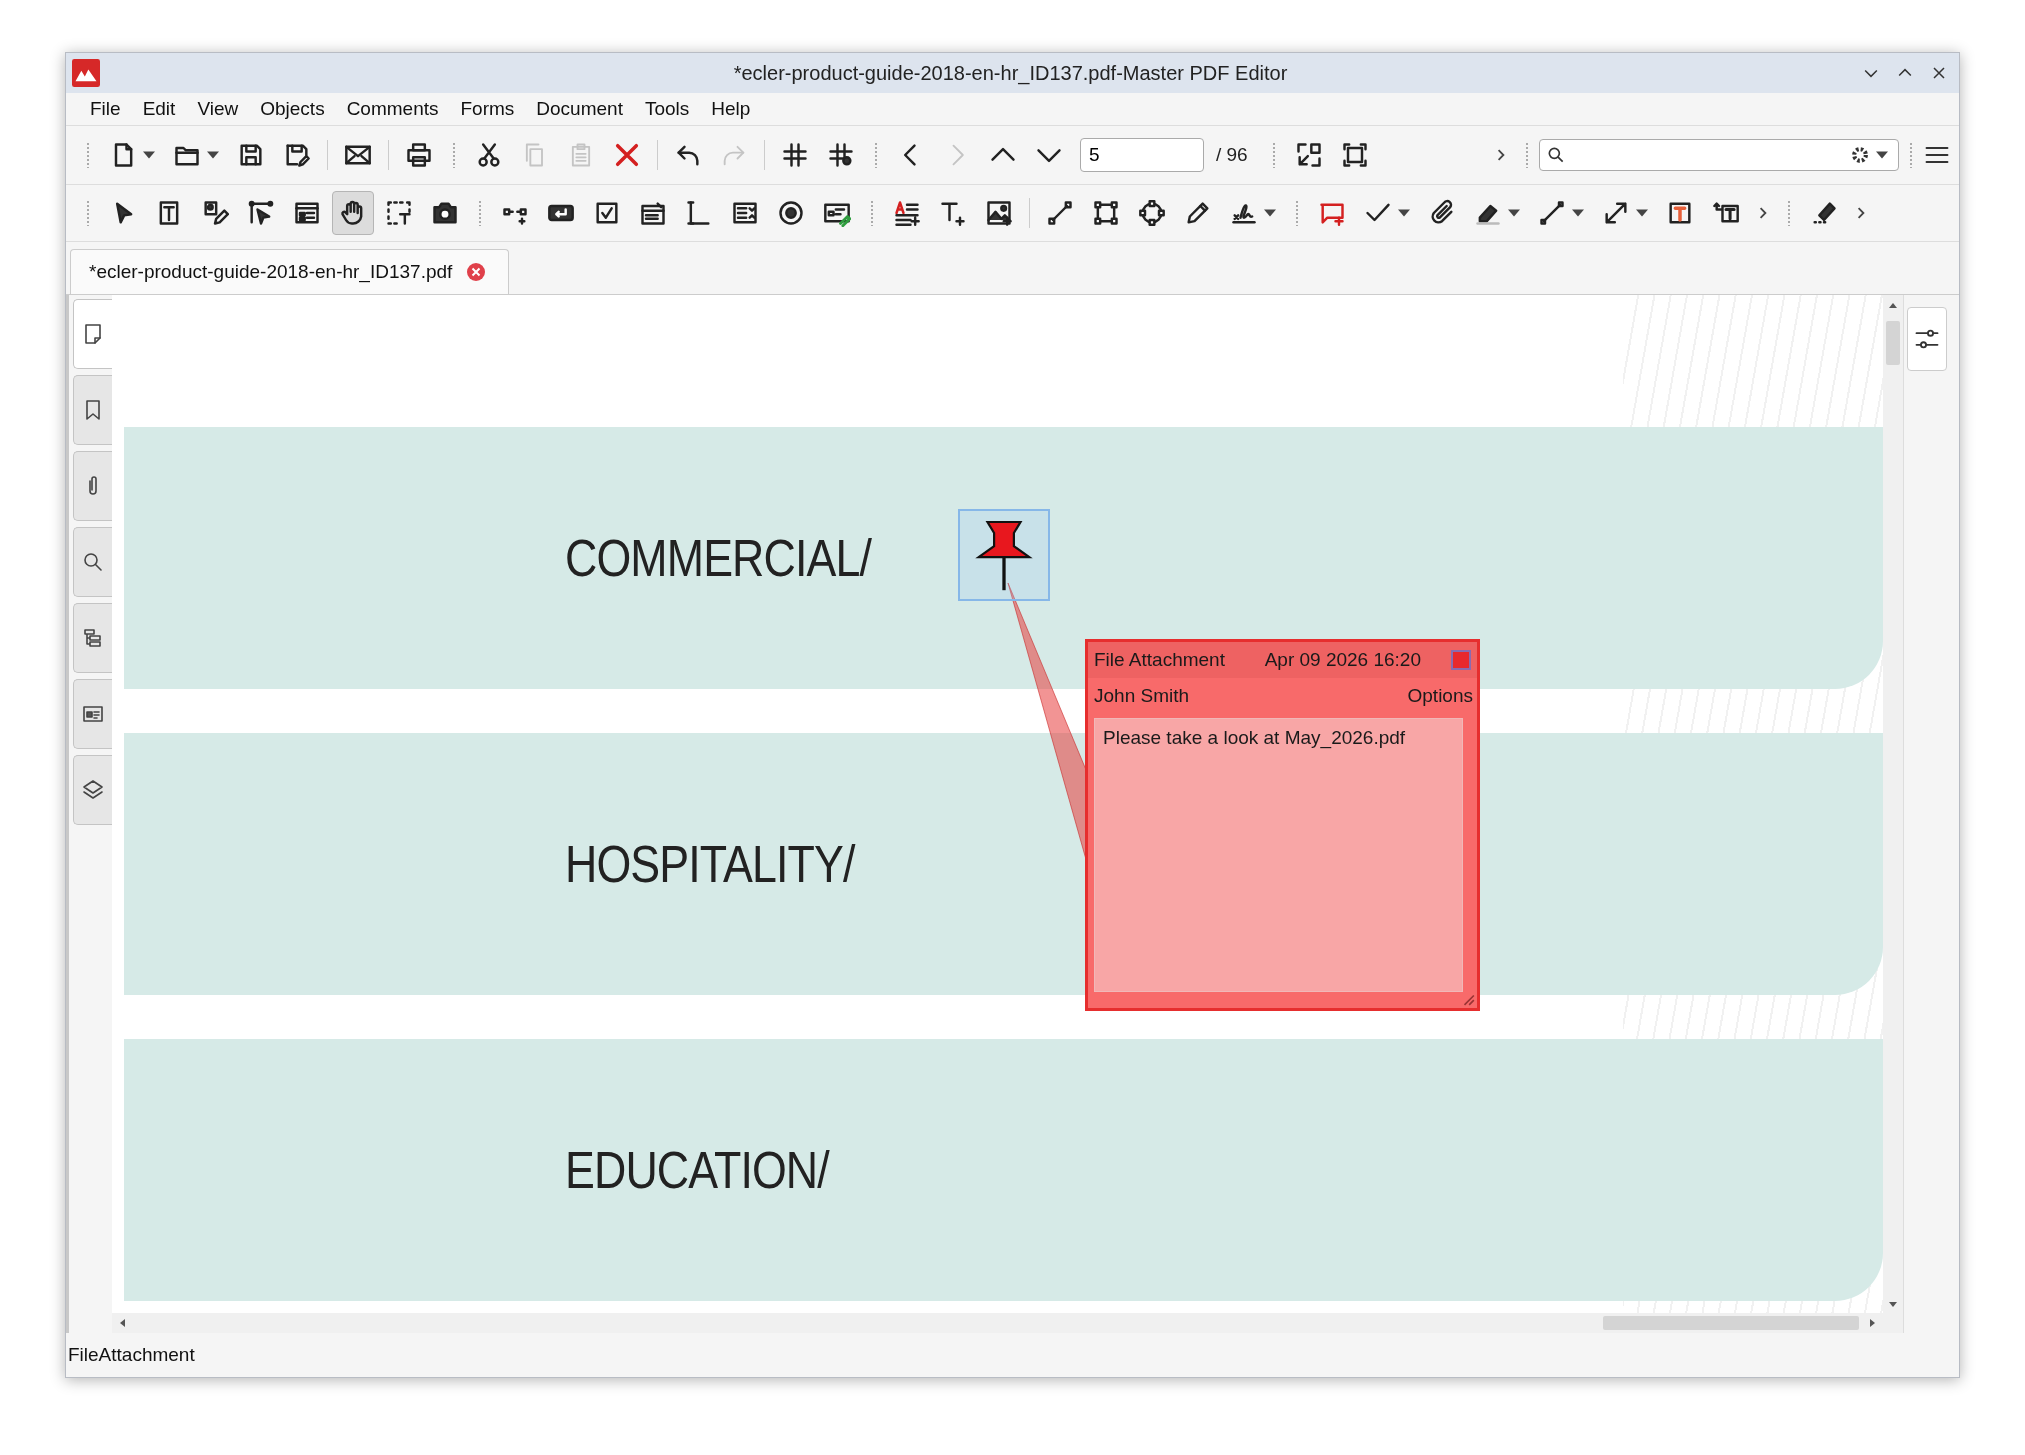  Describe the element at coordinates (1159, 660) in the screenshot. I see `annotation-type: File Attachment` at that location.